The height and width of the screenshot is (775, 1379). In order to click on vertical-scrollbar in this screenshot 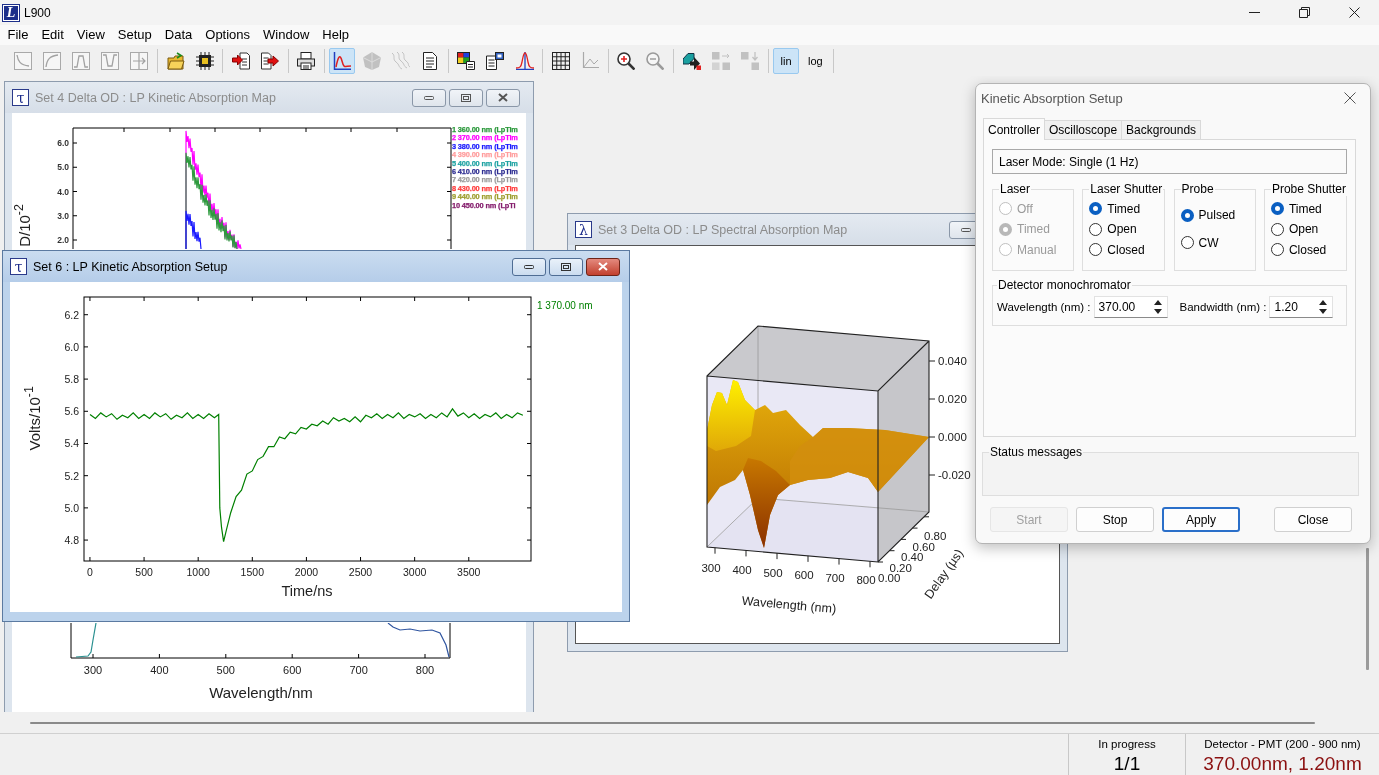, I will do `click(1367, 609)`.